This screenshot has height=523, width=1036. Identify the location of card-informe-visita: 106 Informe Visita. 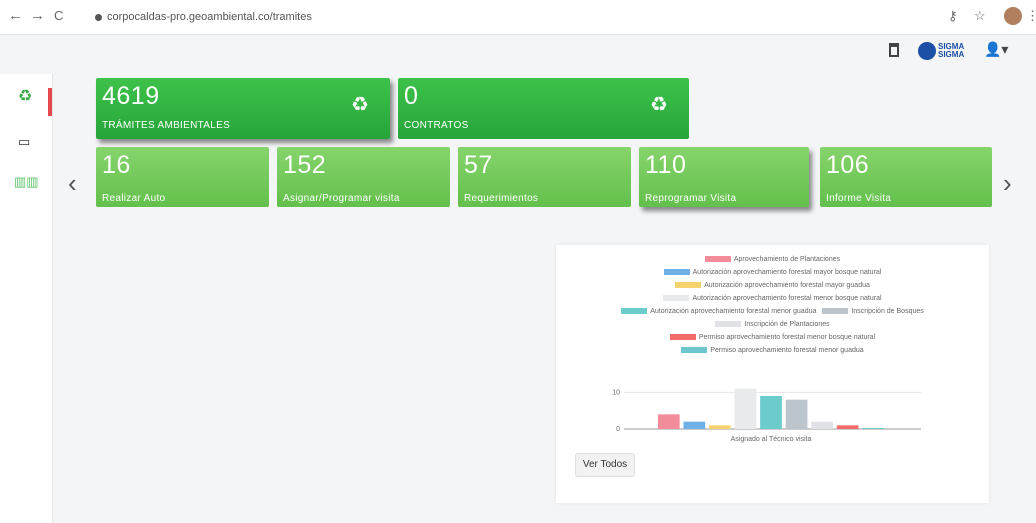
(906, 177).